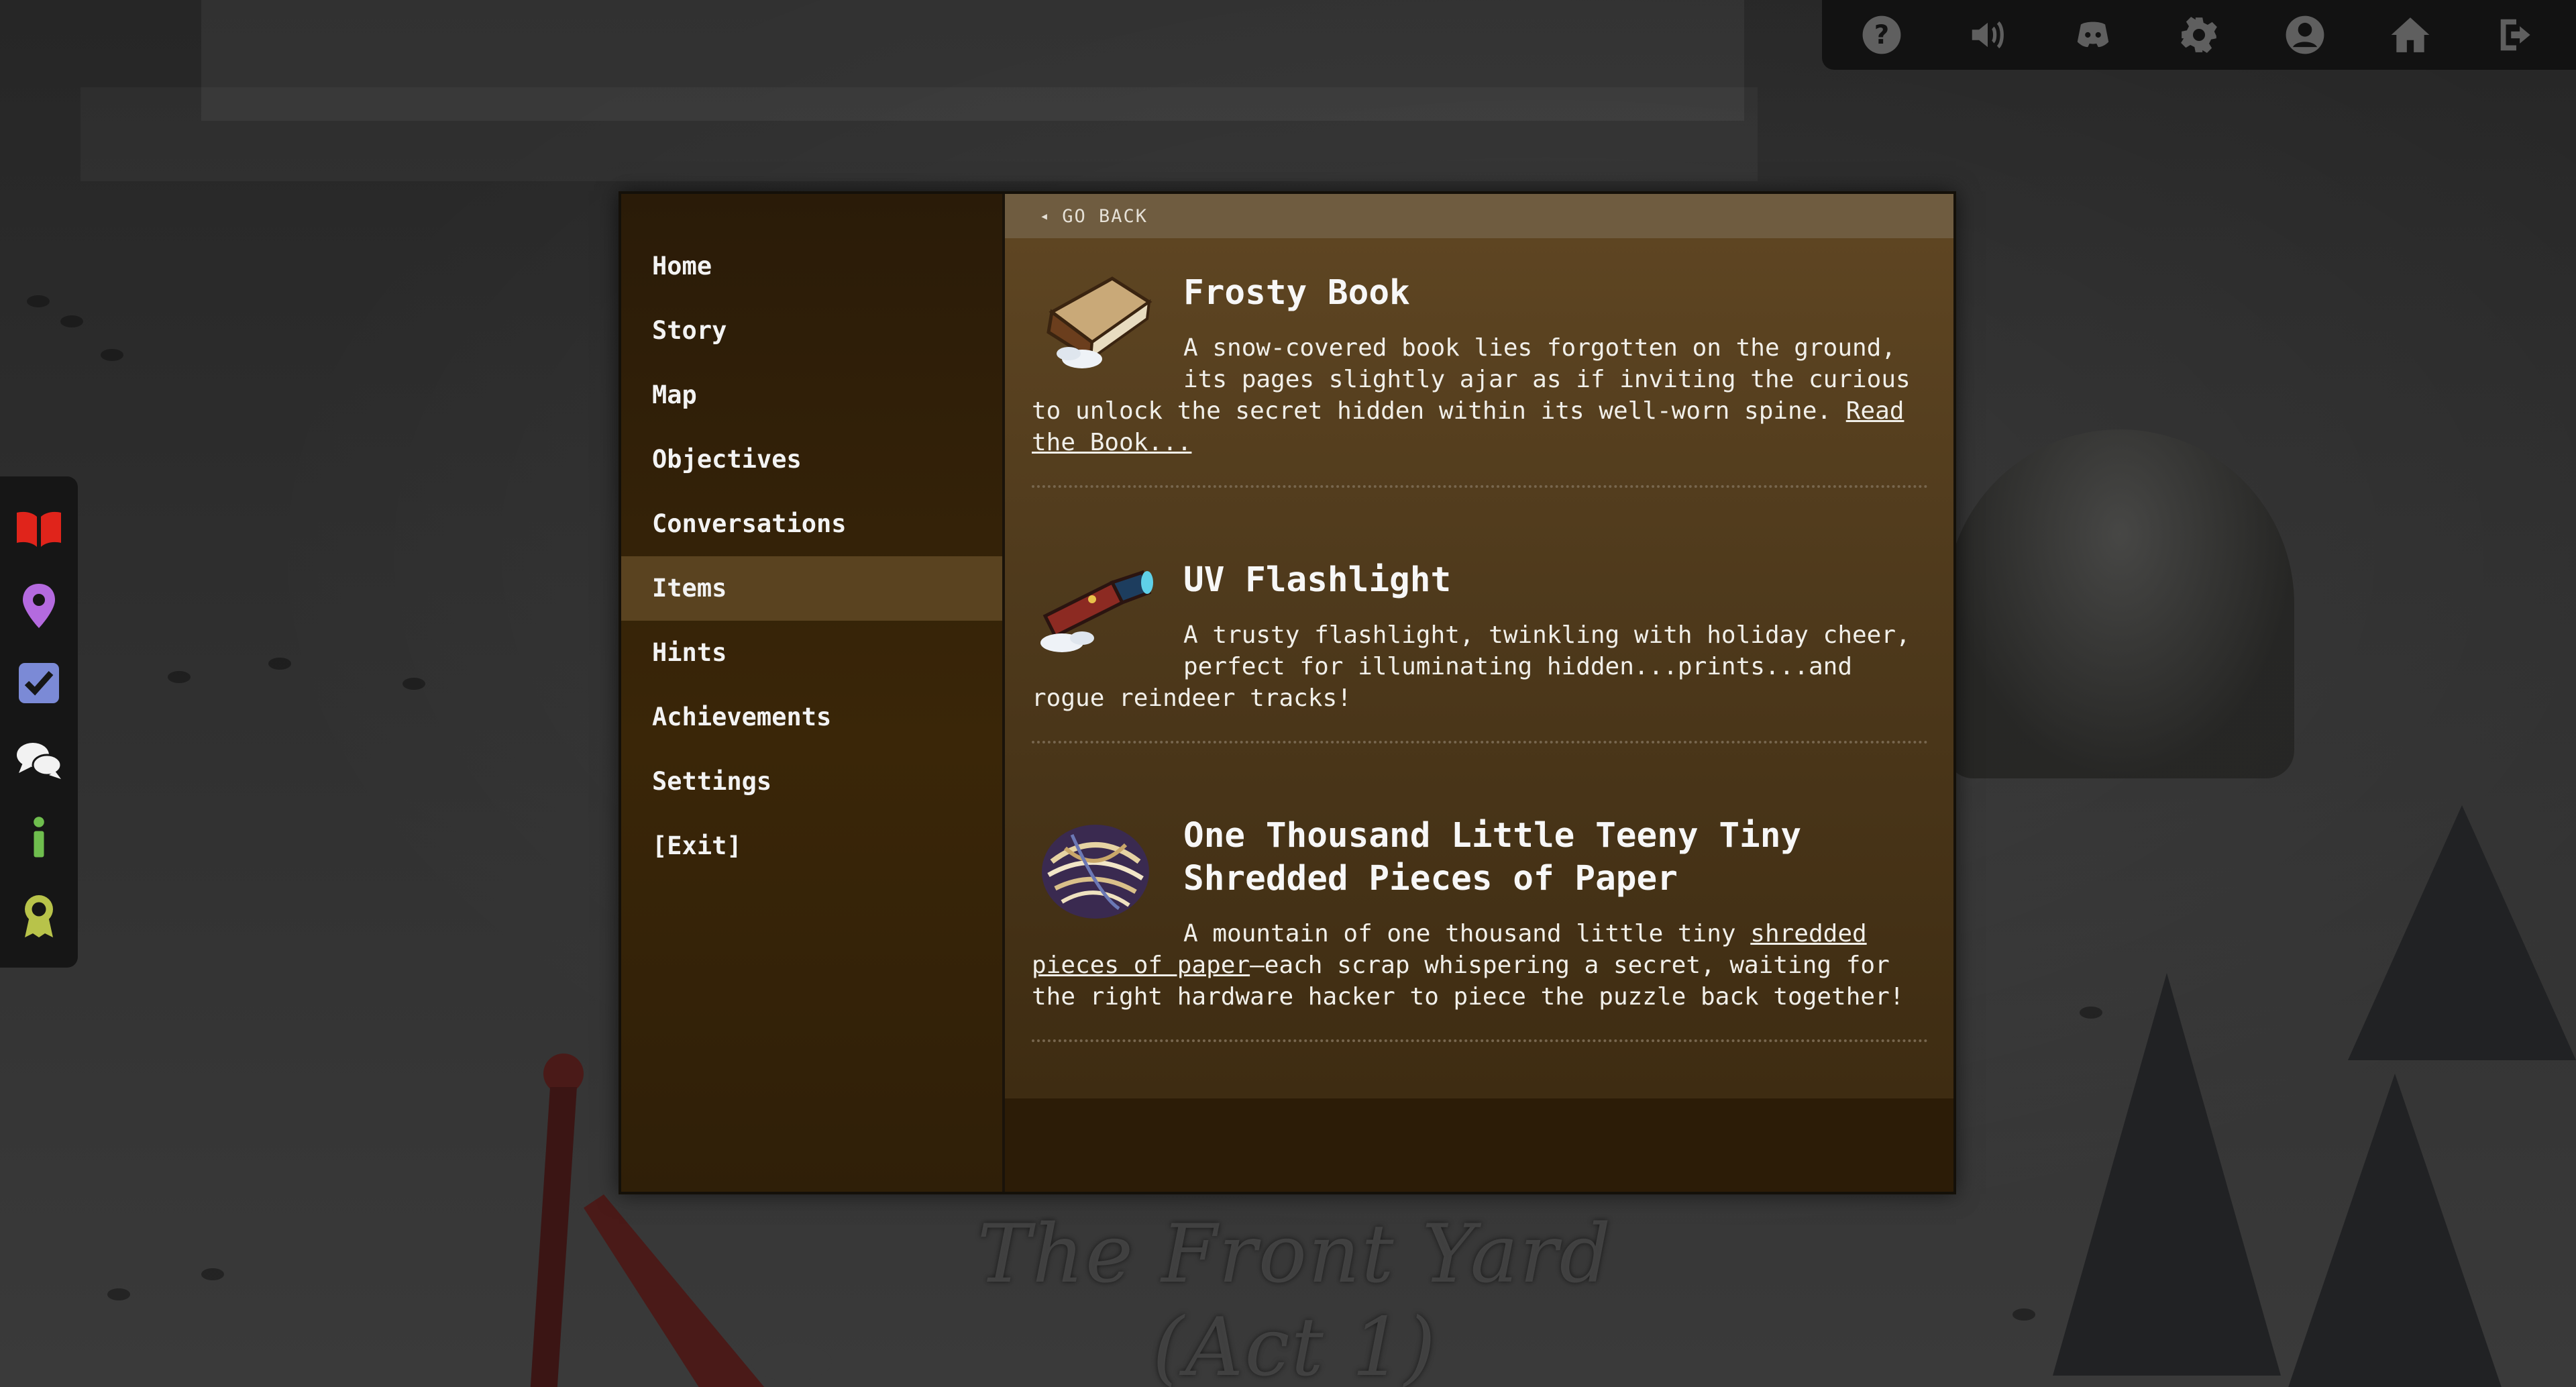 The width and height of the screenshot is (2576, 1387). Describe the element at coordinates (38, 915) in the screenshot. I see `achievement-badge-icon` at that location.